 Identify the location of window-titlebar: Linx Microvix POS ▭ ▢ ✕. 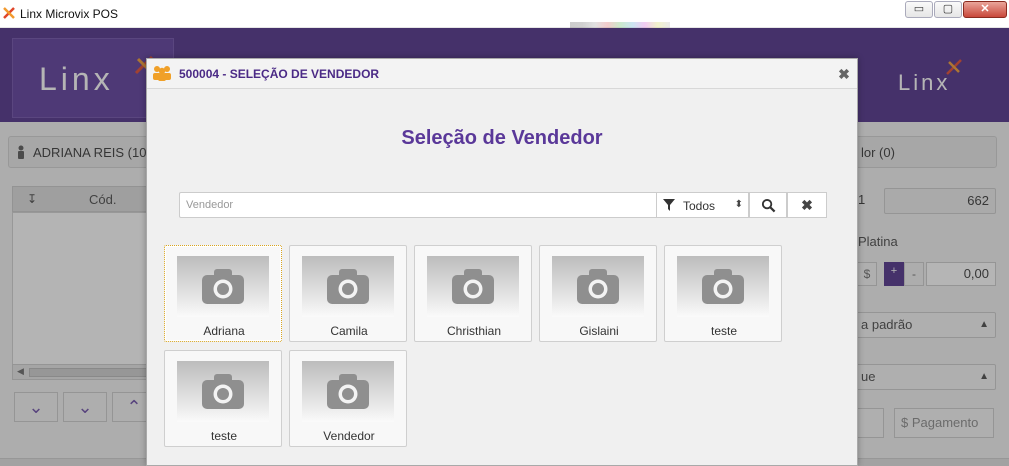
(504, 14).